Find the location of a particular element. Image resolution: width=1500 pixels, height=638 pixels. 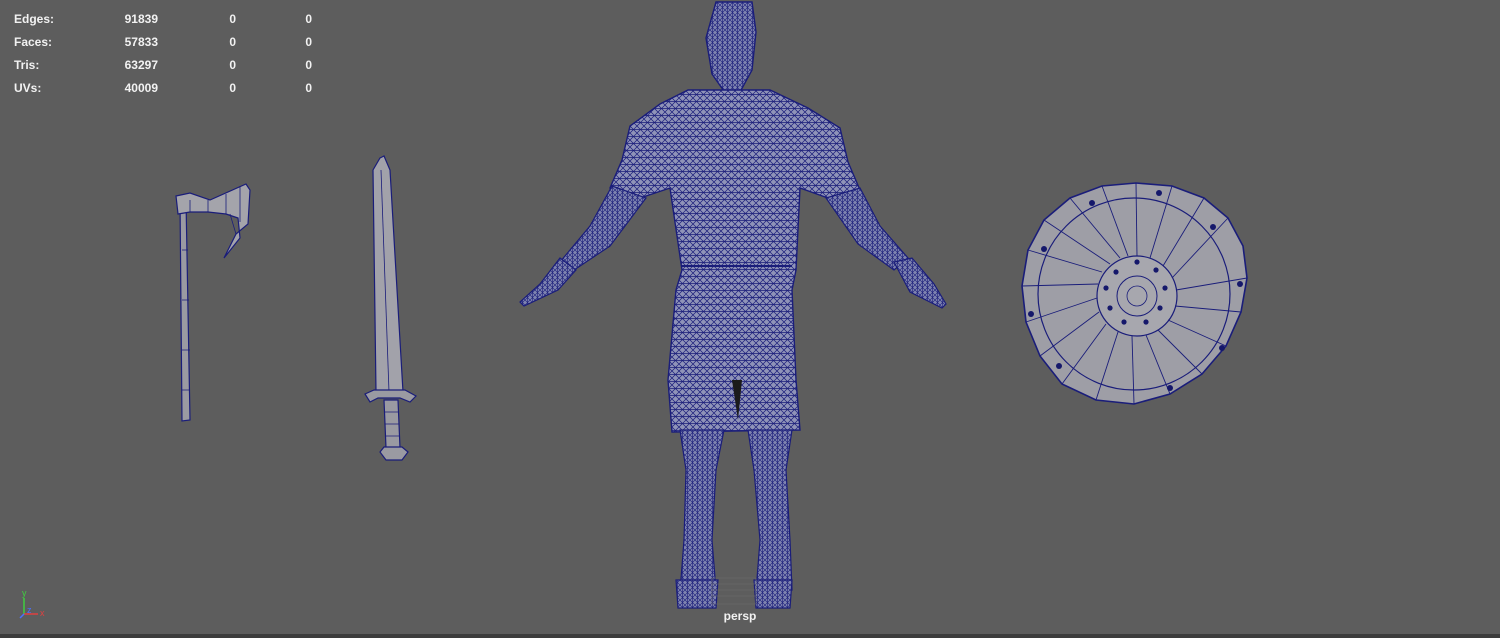

axis-x-label: x is located at coordinates (42, 613).